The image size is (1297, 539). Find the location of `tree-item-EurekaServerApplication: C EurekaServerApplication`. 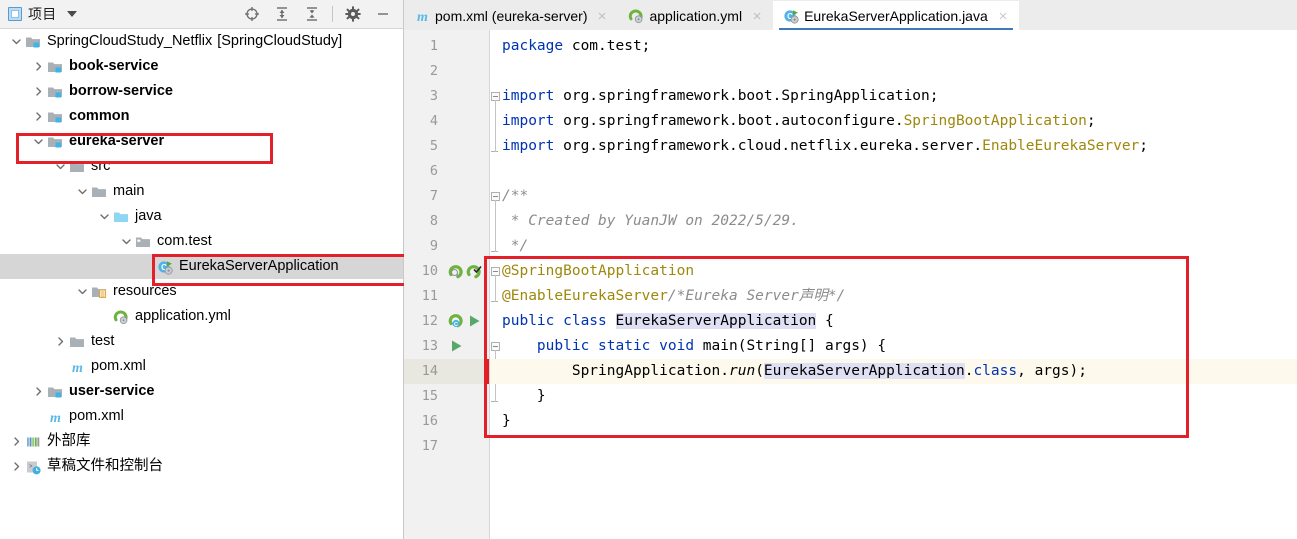

tree-item-EurekaServerApplication: C EurekaServerApplication is located at coordinates (201, 266).